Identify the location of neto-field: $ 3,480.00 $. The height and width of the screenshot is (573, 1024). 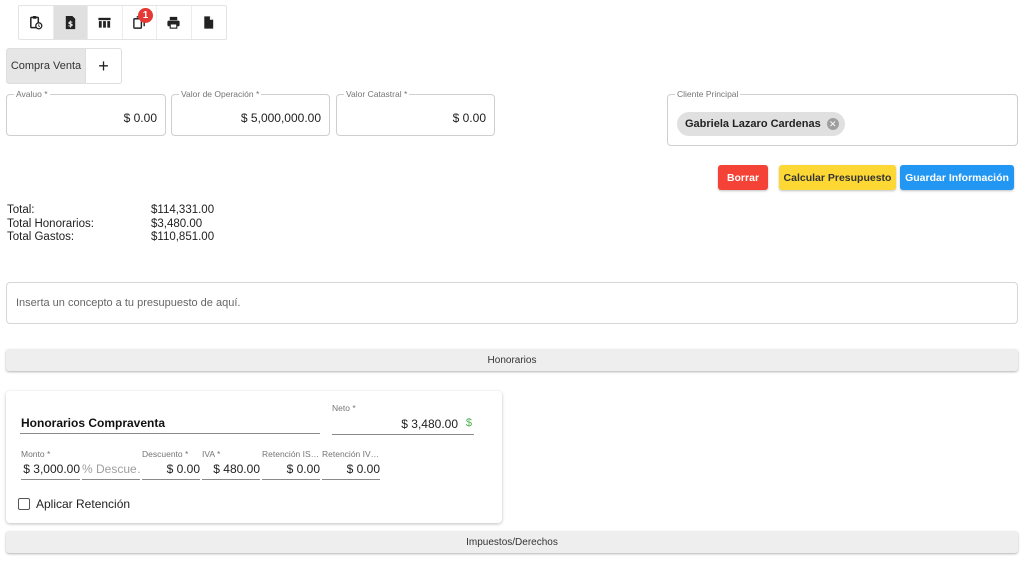
(403, 424).